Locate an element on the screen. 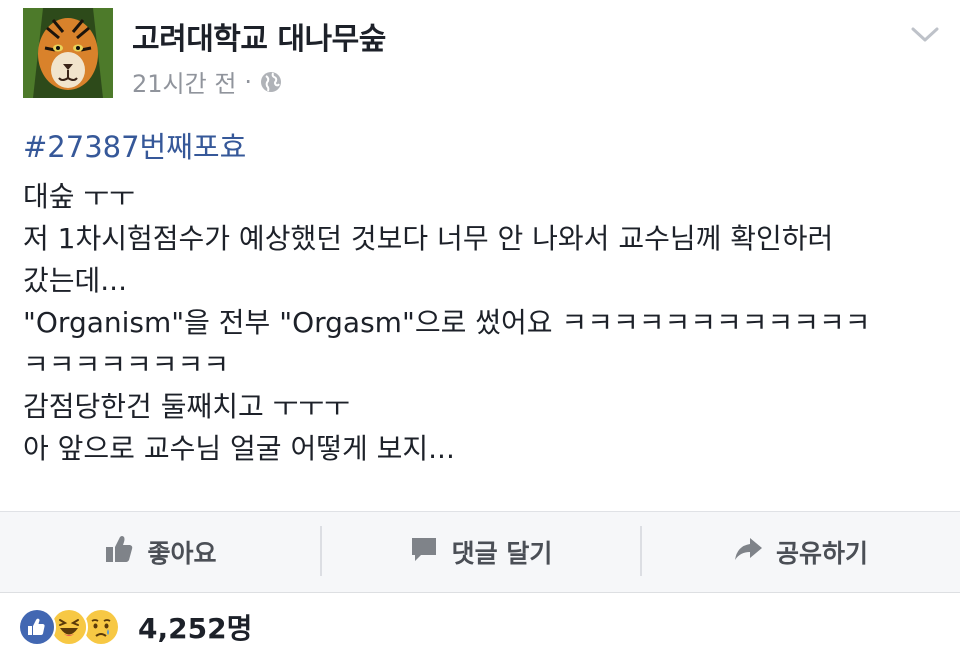 This screenshot has height=651, width=960. reaction-icons is located at coordinates (69, 627).